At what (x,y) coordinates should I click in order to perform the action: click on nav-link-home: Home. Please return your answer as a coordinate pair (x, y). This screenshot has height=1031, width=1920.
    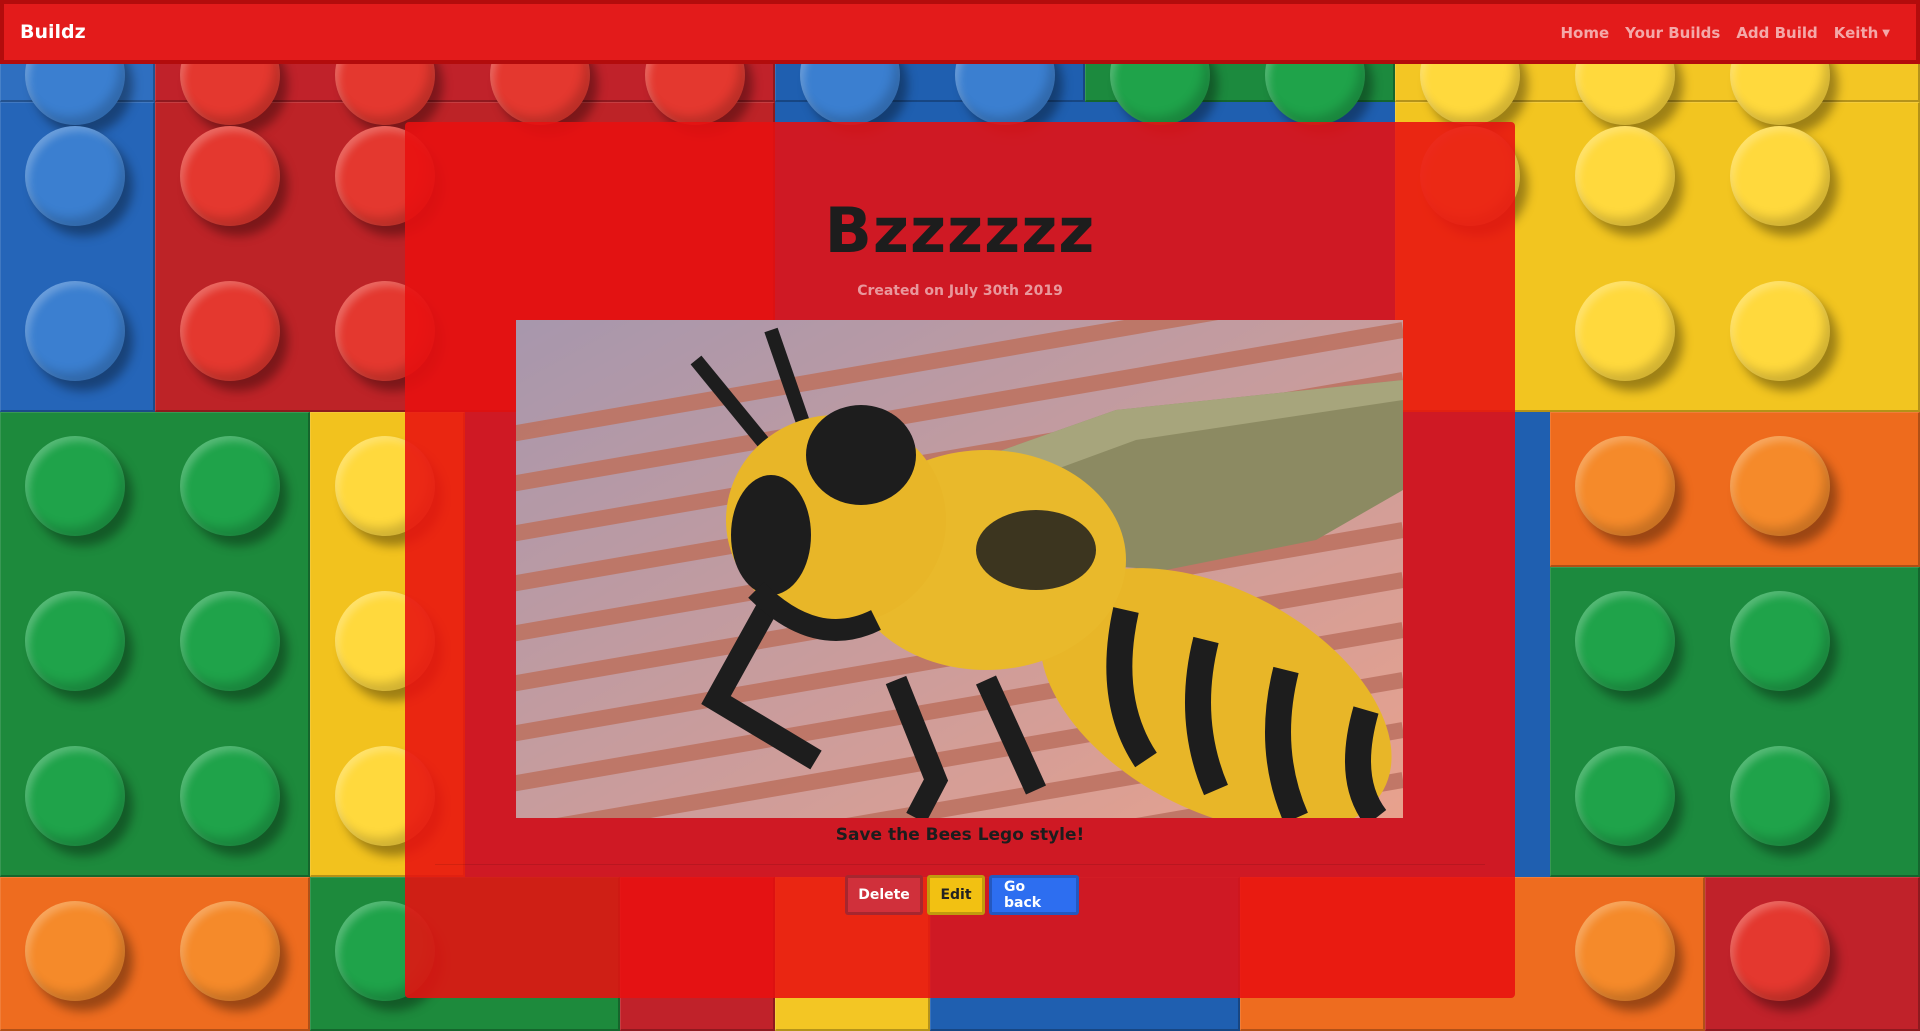
    Looking at the image, I should click on (1584, 33).